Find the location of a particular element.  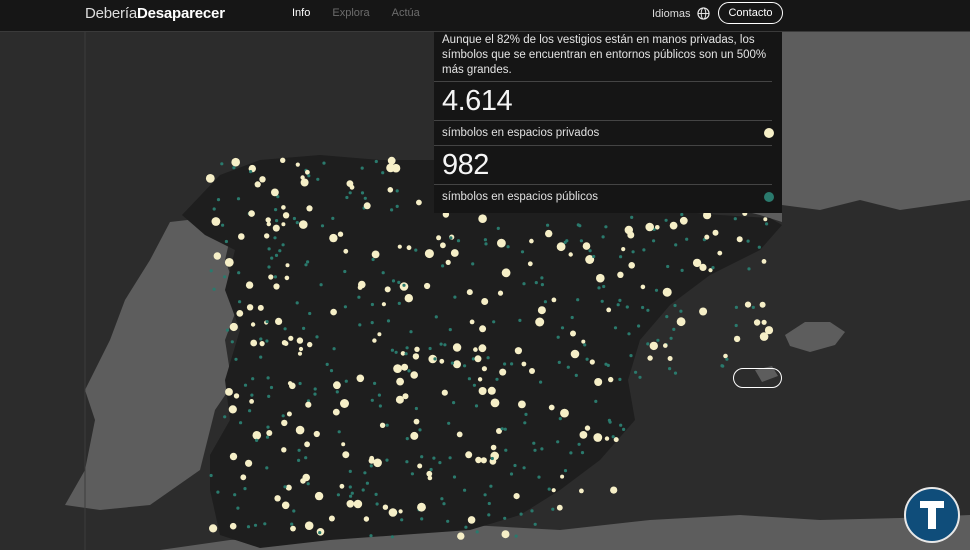

brand-logo: DeberíaDesaparecer is located at coordinates (155, 13).